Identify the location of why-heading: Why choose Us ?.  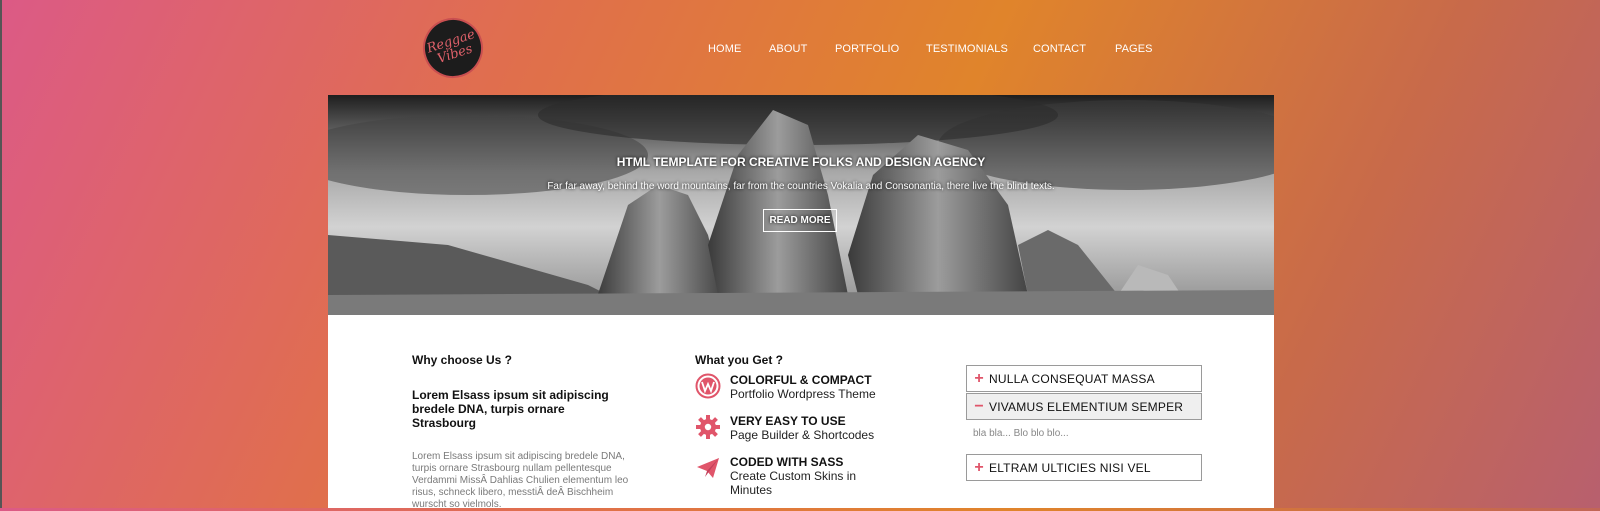
(462, 360).